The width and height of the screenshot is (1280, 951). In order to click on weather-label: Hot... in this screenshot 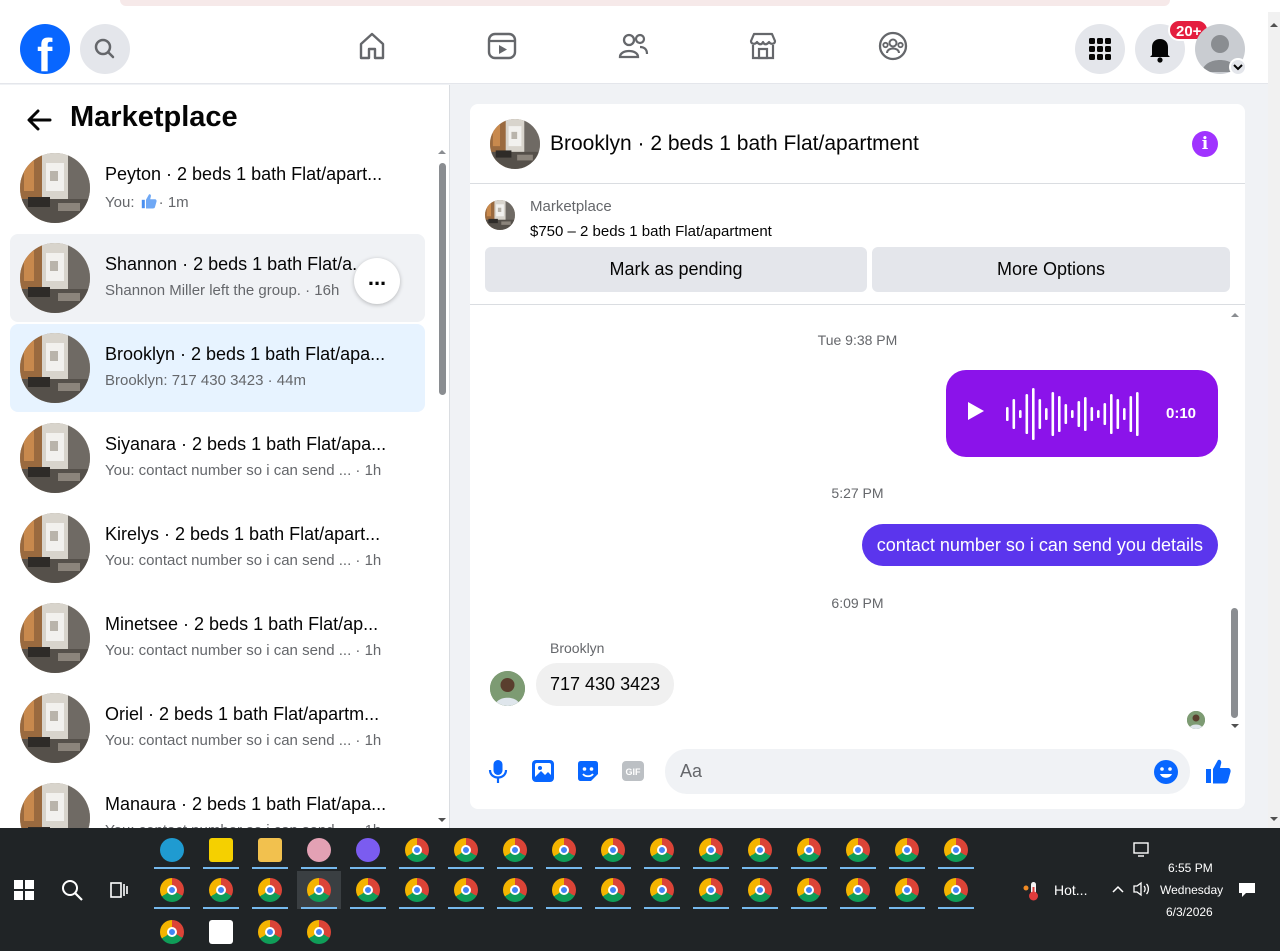, I will do `click(1070, 890)`.